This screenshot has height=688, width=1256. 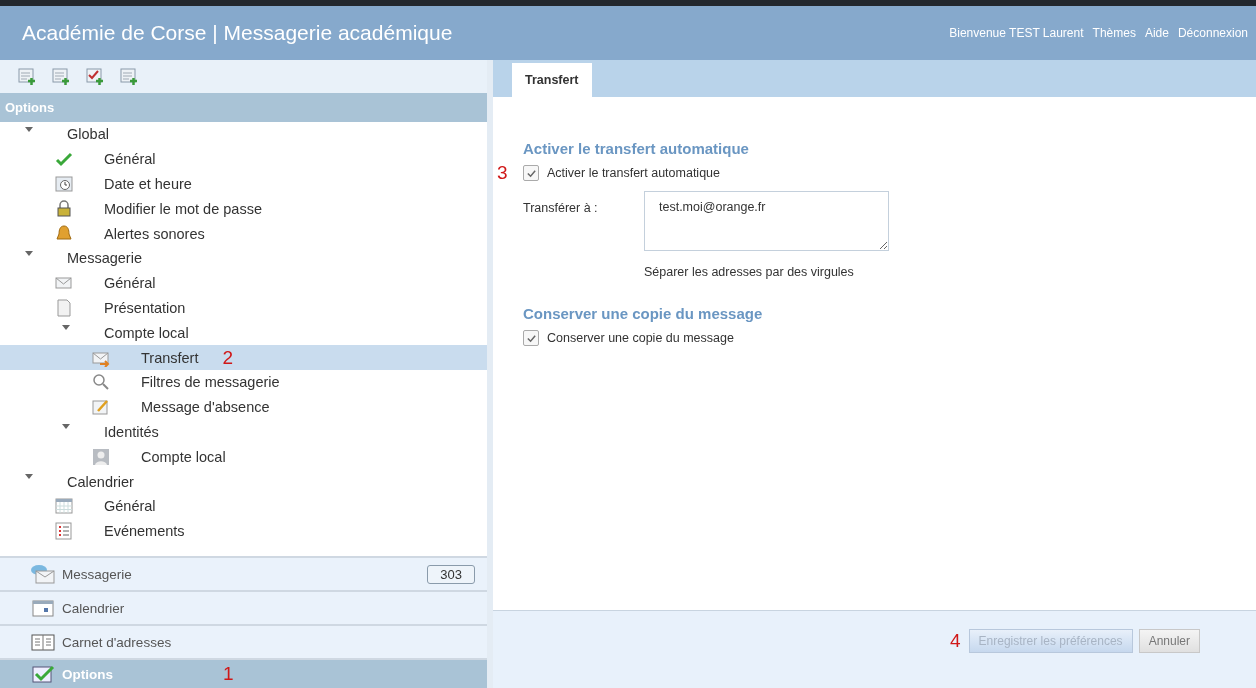 I want to click on note-pencil-icon, so click(x=101, y=407).